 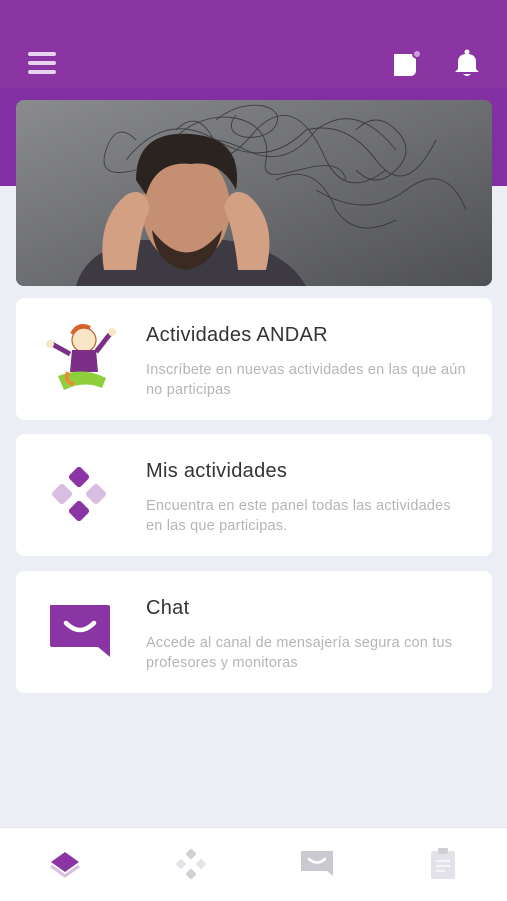 I want to click on hamburger-menu-icon, so click(x=42, y=63).